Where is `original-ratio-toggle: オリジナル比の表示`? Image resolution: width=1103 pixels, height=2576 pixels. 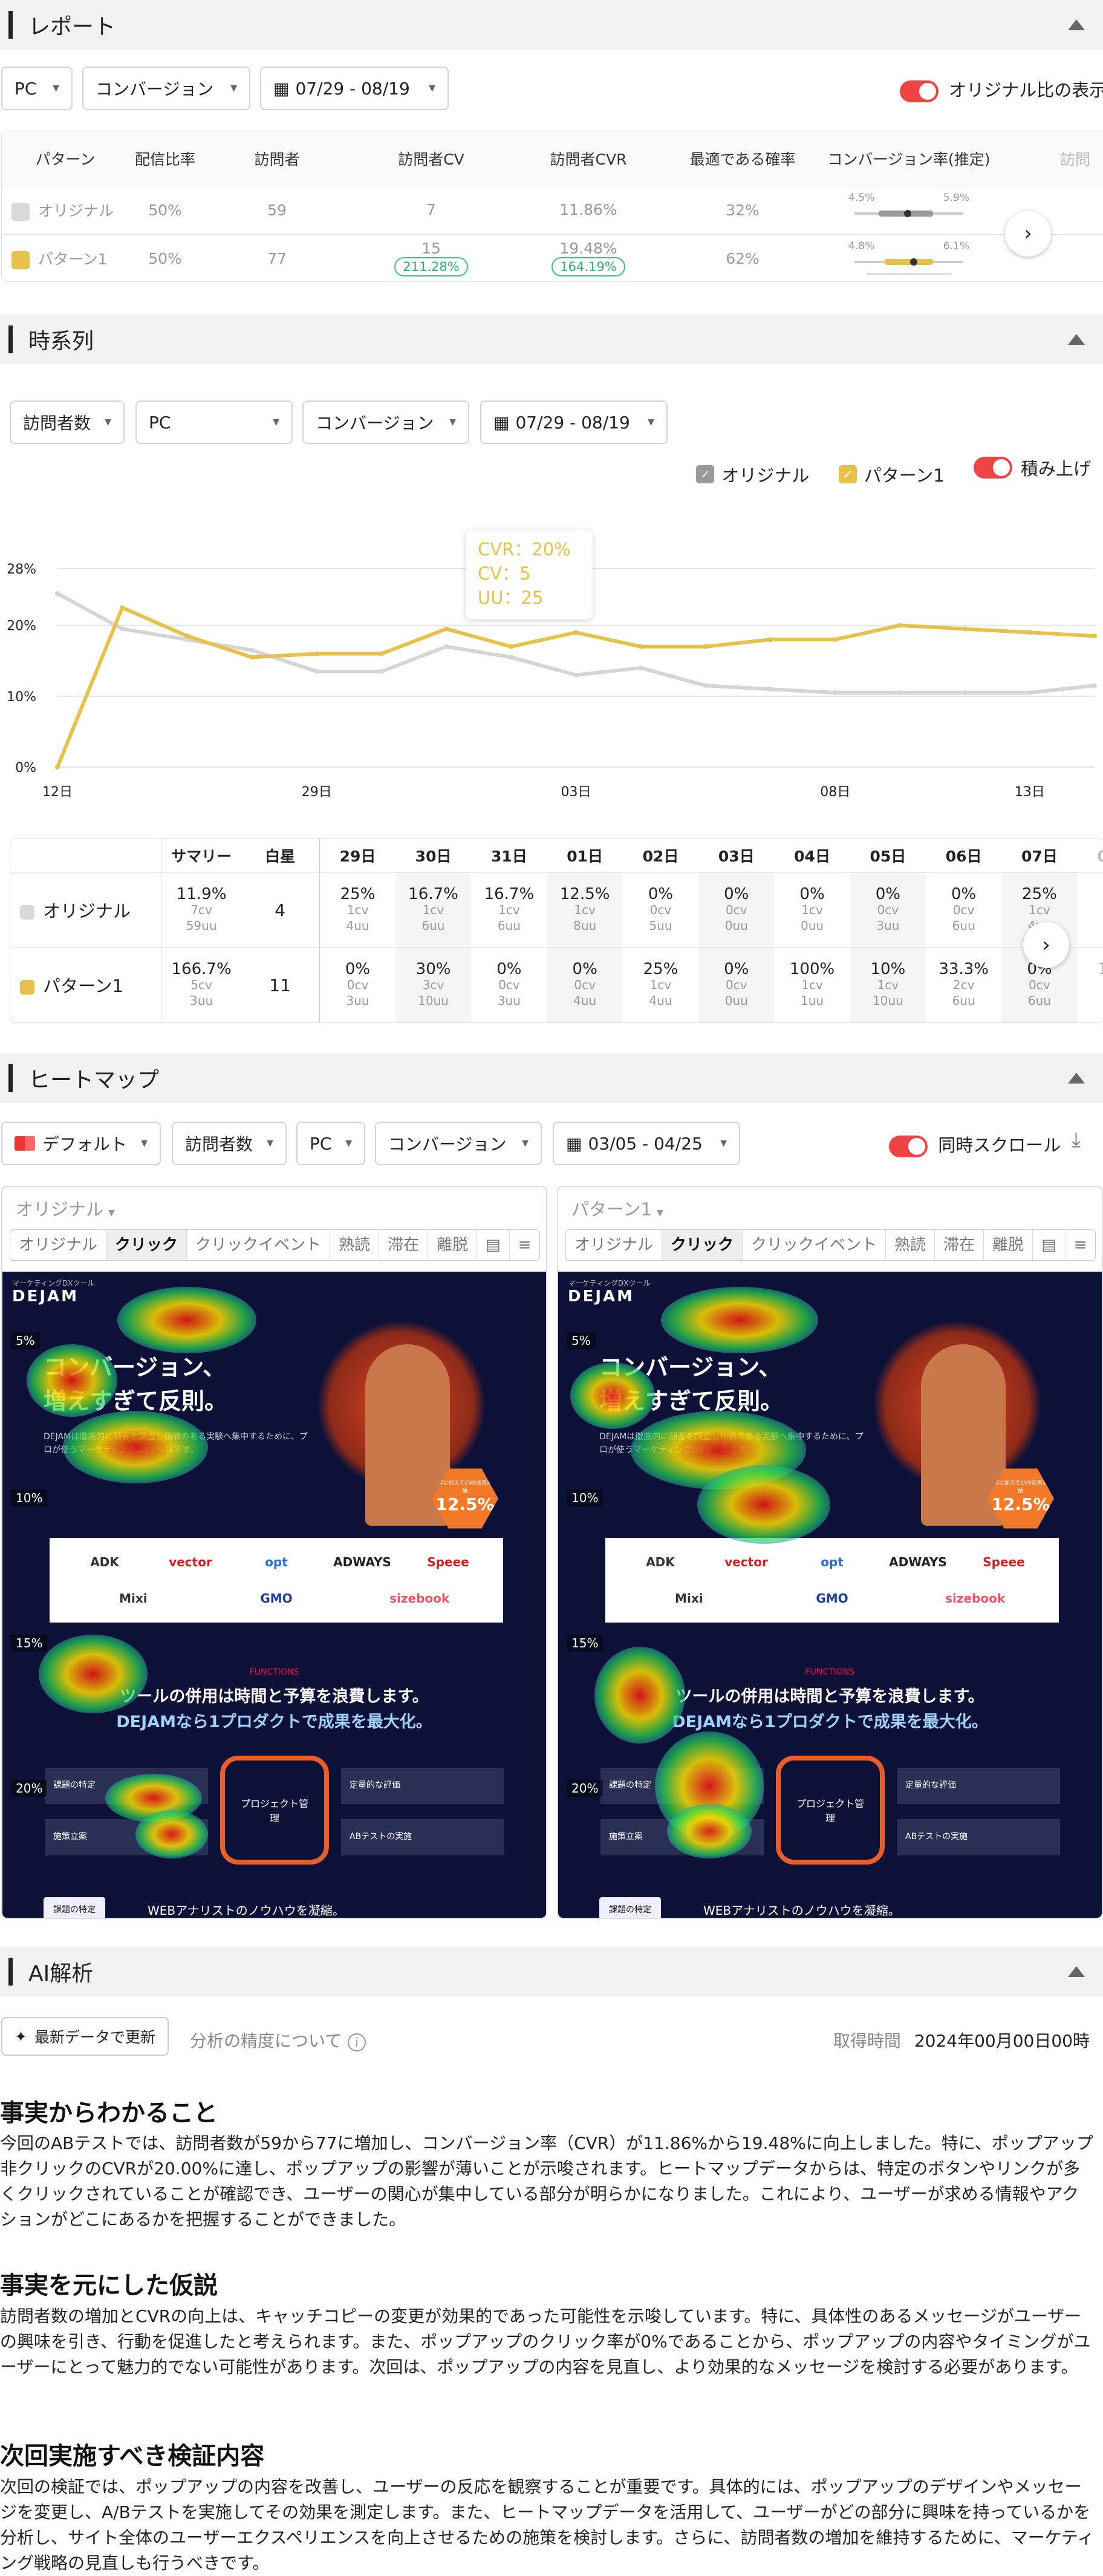
original-ratio-toggle: オリジナル比の表示 is located at coordinates (1001, 89).